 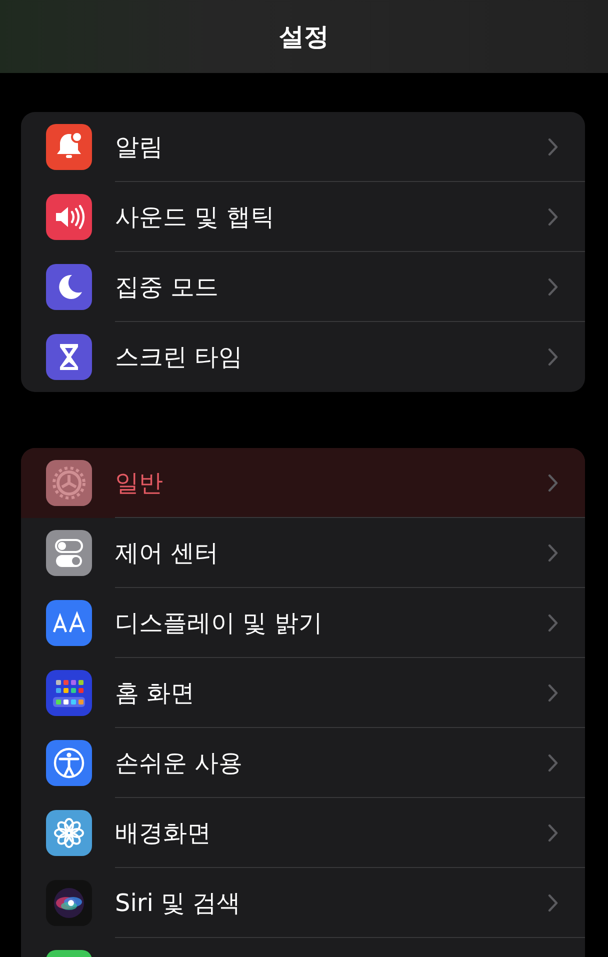 What do you see at coordinates (69, 483) in the screenshot?
I see `gear-icon` at bounding box center [69, 483].